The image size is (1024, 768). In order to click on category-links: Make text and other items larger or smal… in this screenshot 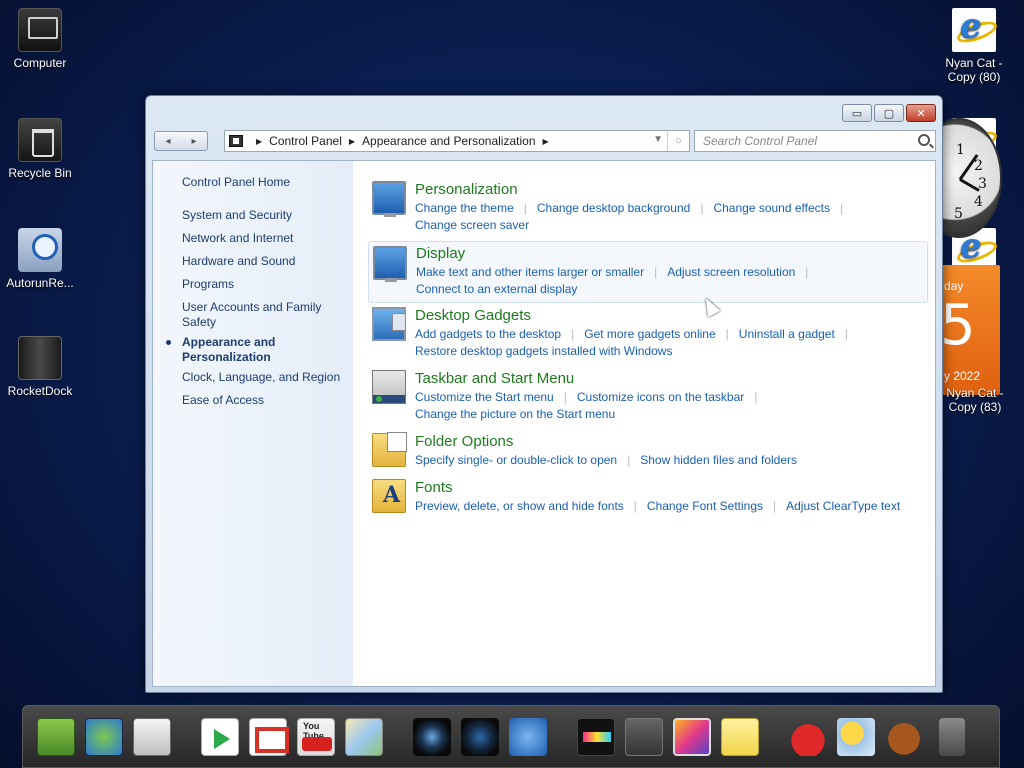, I will do `click(612, 280)`.